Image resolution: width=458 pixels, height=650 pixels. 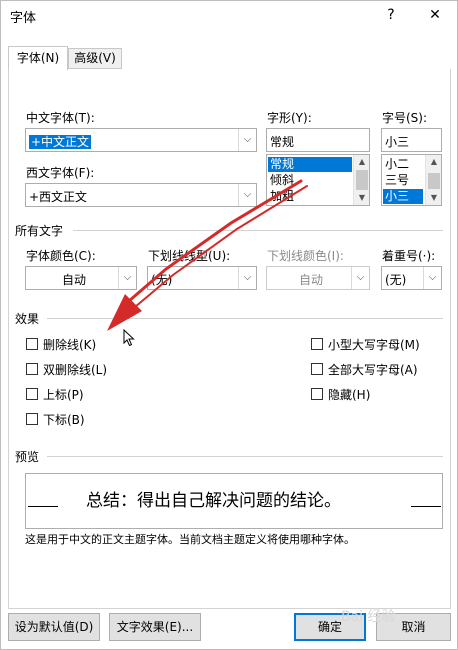 What do you see at coordinates (426, 506) in the screenshot?
I see `preview-baseline-right` at bounding box center [426, 506].